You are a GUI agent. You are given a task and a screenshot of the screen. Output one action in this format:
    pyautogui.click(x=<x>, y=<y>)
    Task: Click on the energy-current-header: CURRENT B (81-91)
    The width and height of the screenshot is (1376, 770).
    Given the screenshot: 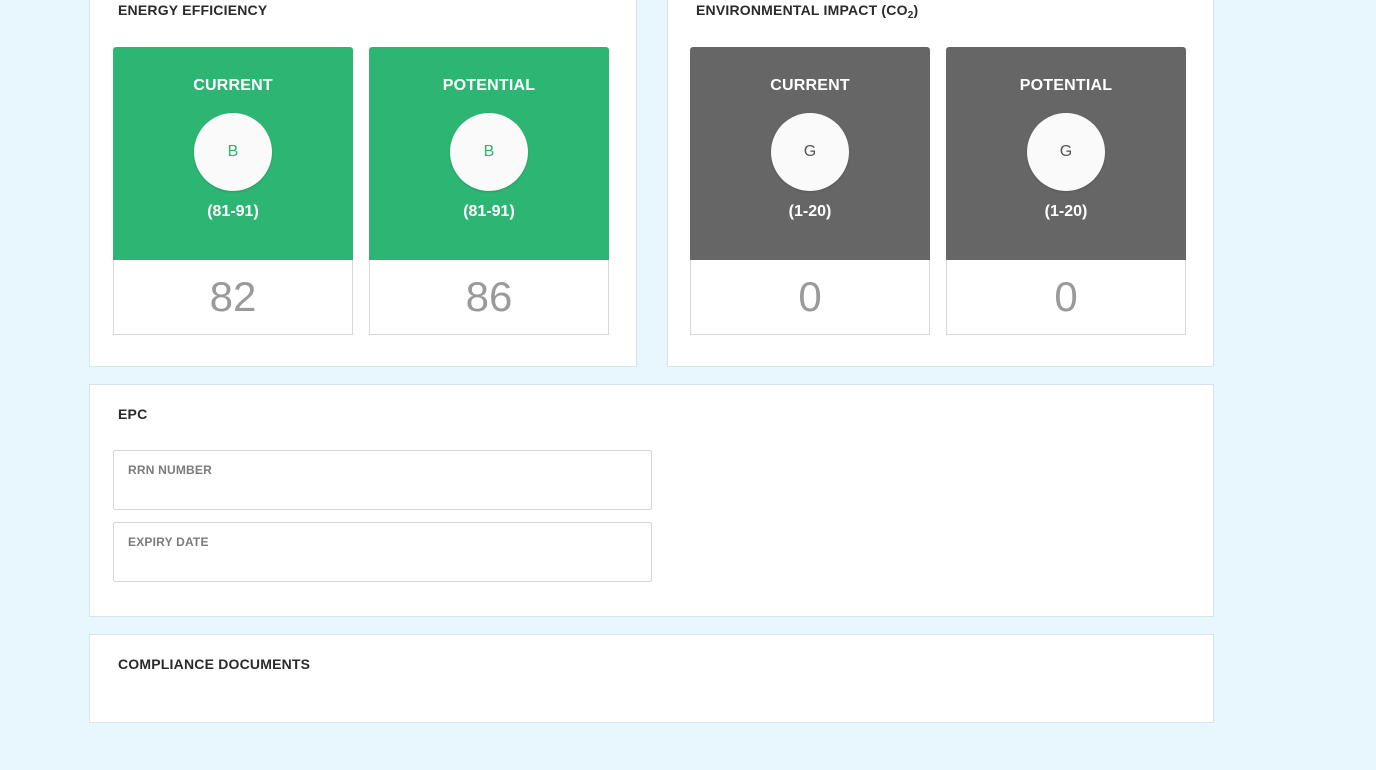 What is the action you would take?
    pyautogui.click(x=233, y=153)
    